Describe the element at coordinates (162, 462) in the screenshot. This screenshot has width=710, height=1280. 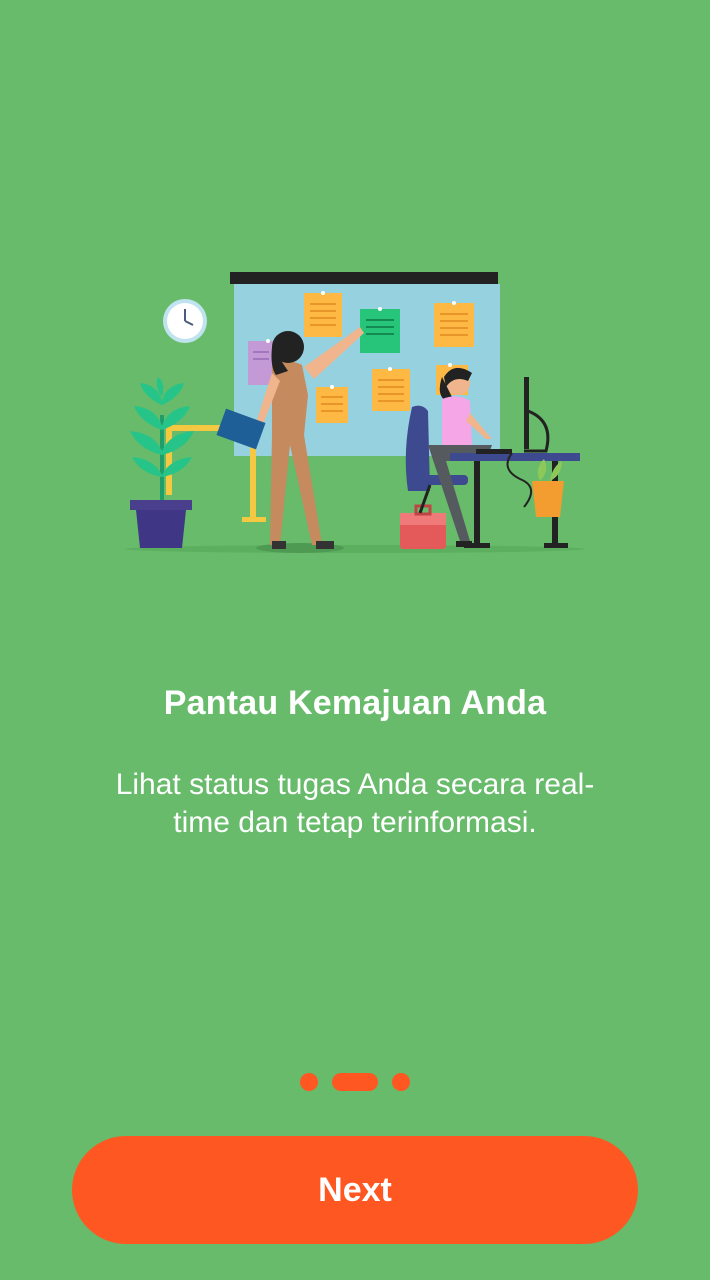
I see `potted-plant` at that location.